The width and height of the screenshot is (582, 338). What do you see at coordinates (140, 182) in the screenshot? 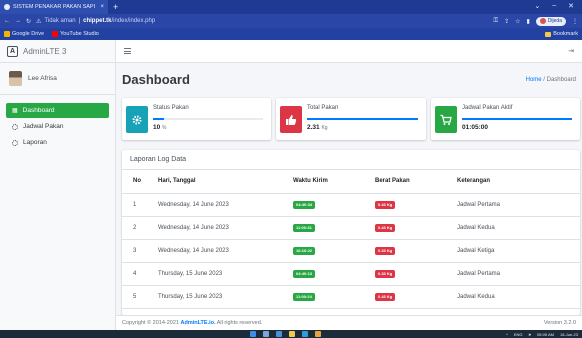
I see `column-header-no: No` at bounding box center [140, 182].